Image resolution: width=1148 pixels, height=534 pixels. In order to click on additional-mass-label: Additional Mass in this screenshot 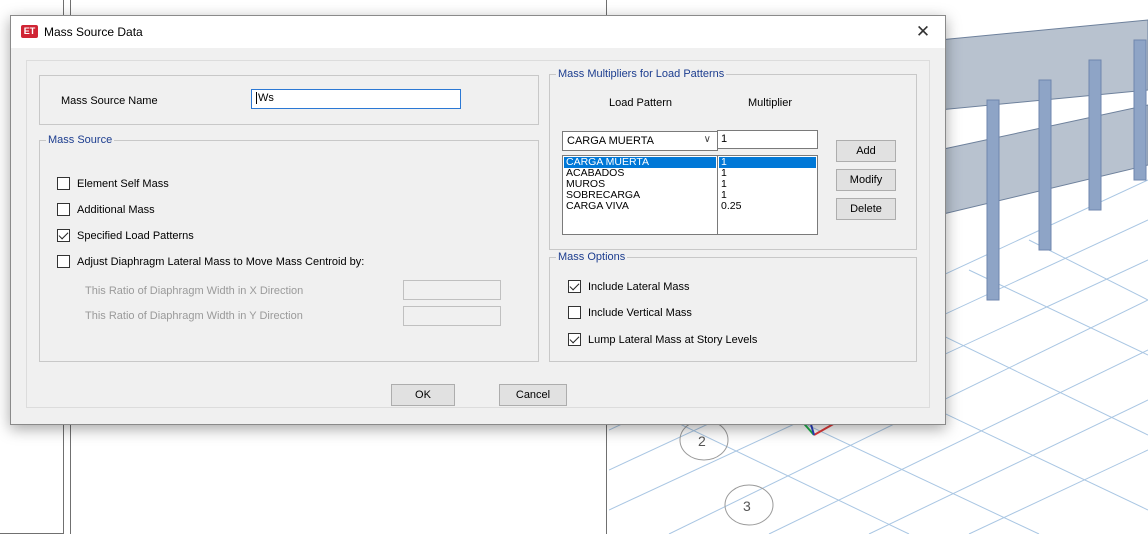, I will do `click(116, 210)`.